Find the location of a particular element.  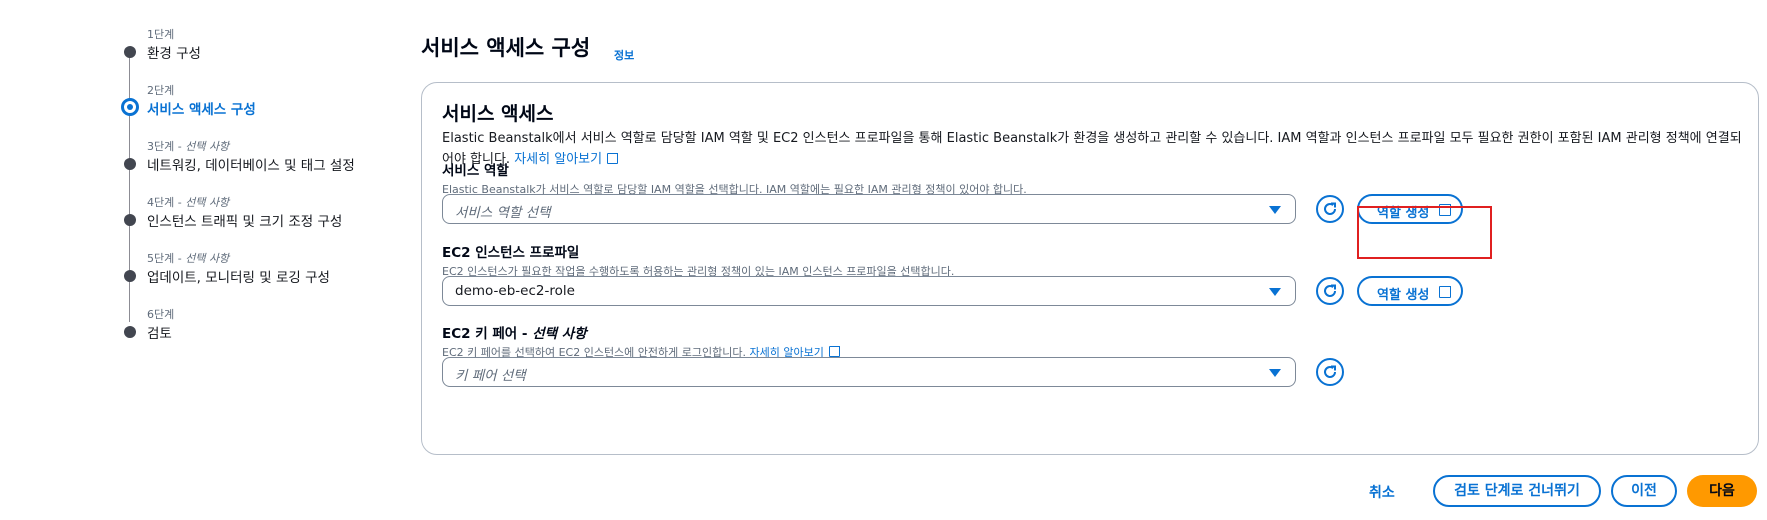

step-3: 3단계 - 선택 사항 네트워킹, 데이터베이스 및 태그 설정 is located at coordinates (260, 166).